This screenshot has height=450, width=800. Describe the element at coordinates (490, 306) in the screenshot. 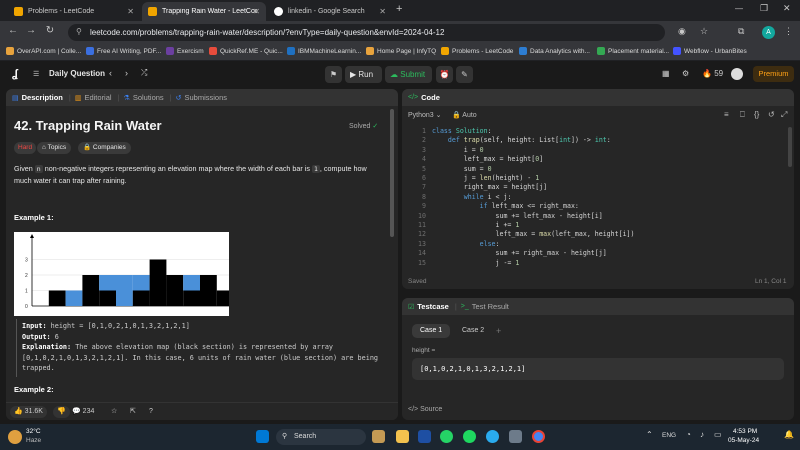

I see `tab-test-result: Test Result` at that location.